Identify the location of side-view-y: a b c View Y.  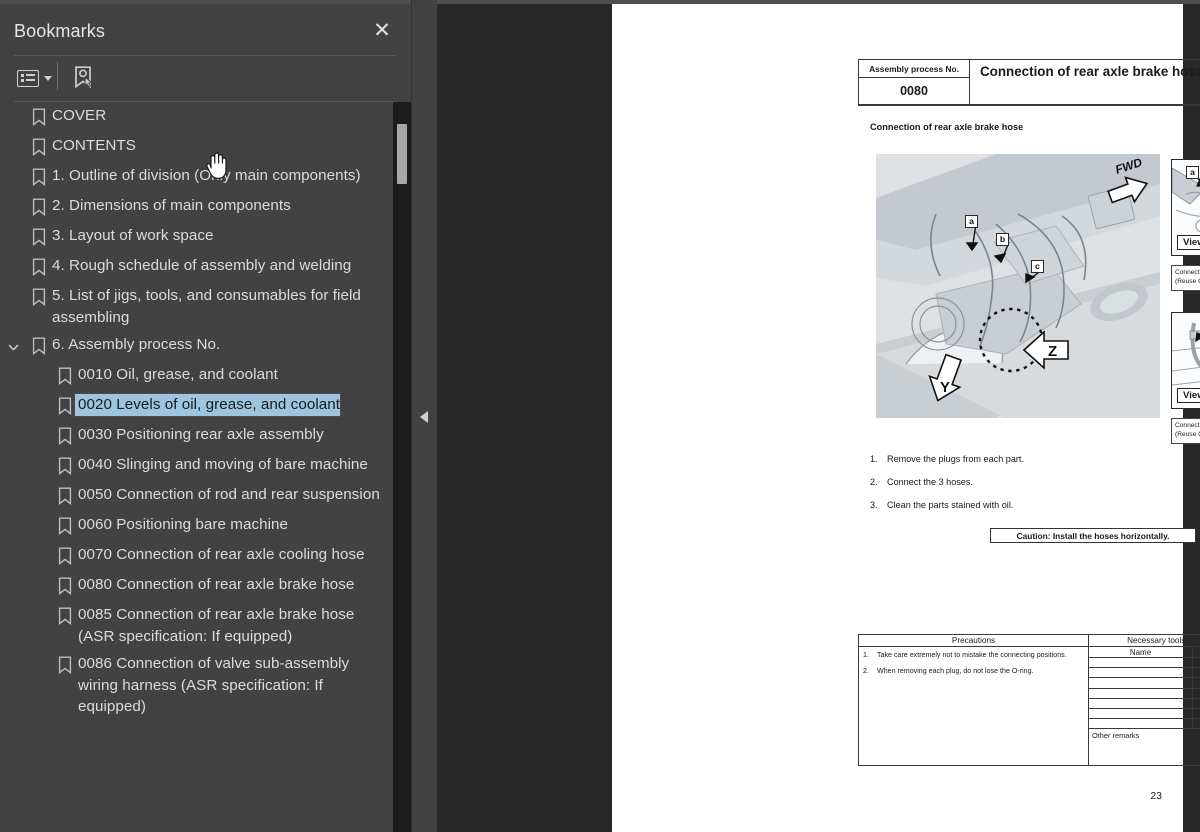
(1185, 207).